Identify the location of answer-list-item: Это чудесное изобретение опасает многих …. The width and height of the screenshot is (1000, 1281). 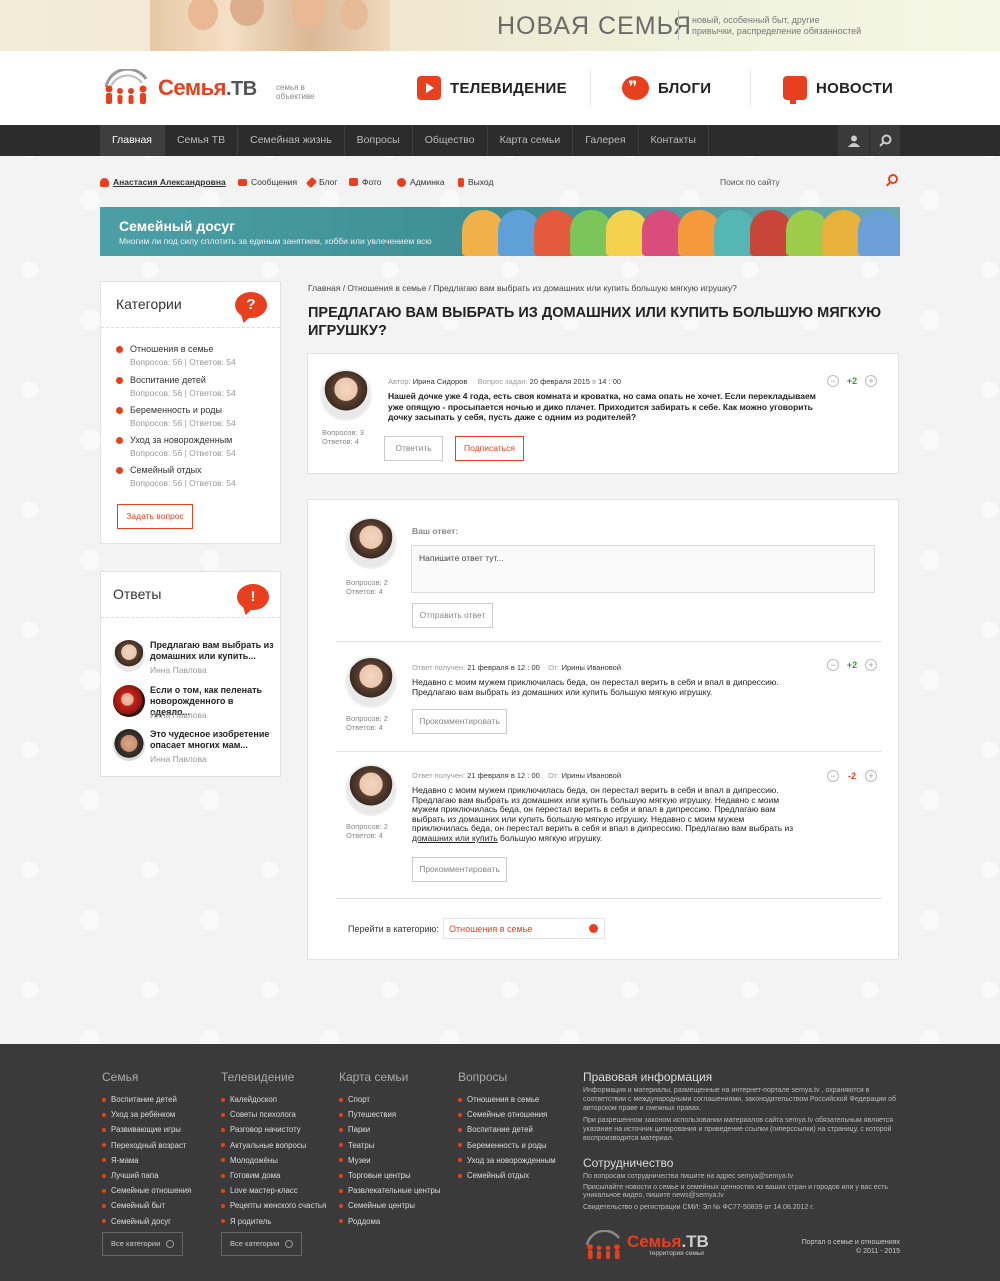
(193, 749).